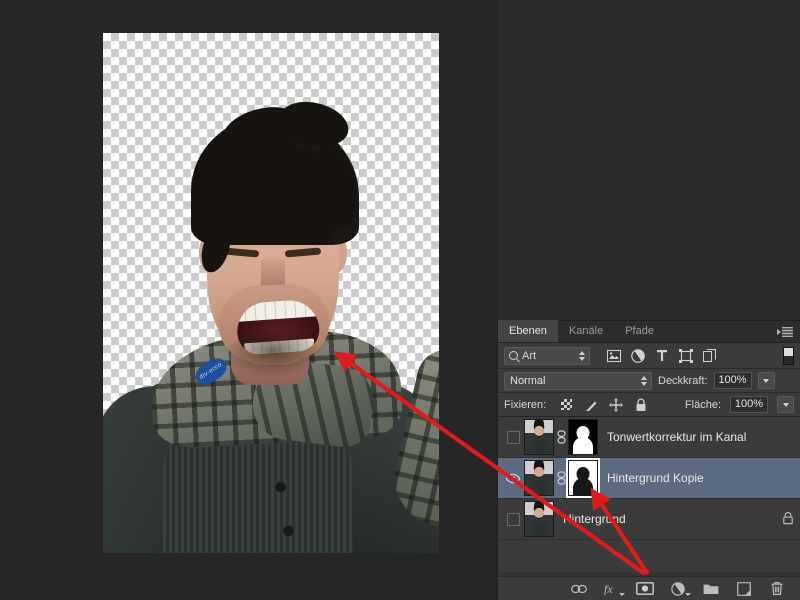 The width and height of the screenshot is (800, 600). Describe the element at coordinates (683, 380) in the screenshot. I see `opacity-label: Deckkraft:` at that location.